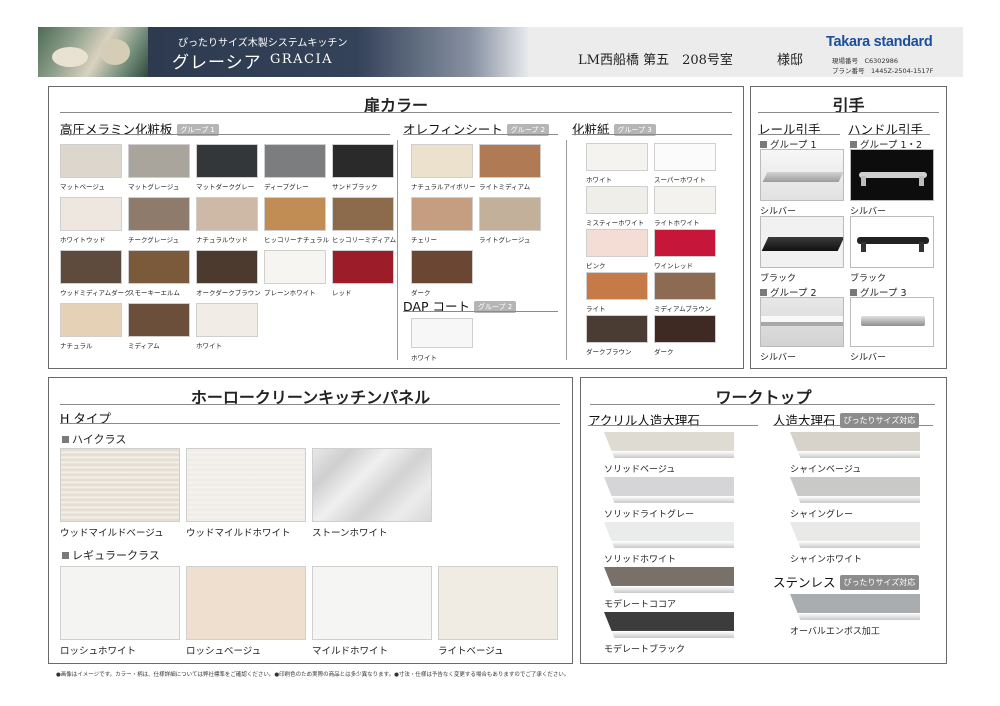  What do you see at coordinates (680, 180) in the screenshot?
I see `paper-swatch-label: スーパーホワイト` at bounding box center [680, 180].